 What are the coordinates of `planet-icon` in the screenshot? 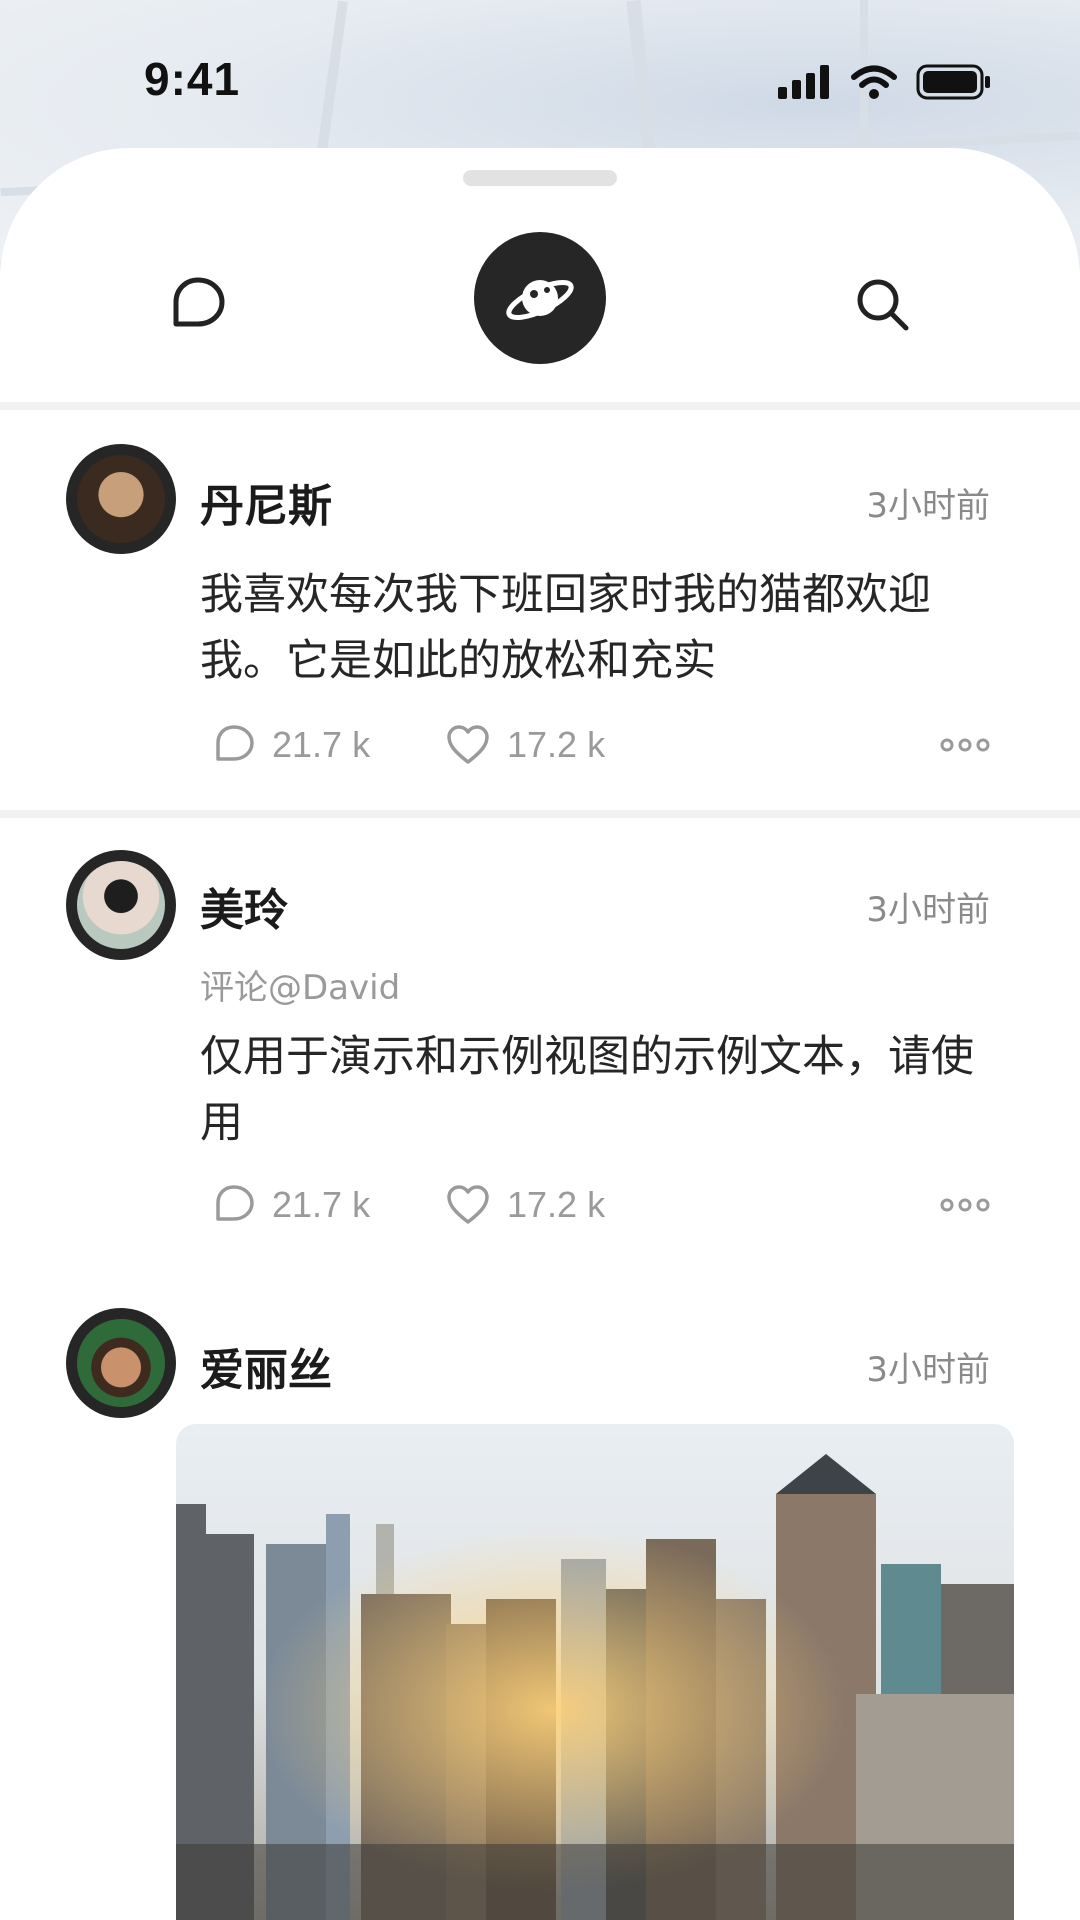 It's located at (540, 300).